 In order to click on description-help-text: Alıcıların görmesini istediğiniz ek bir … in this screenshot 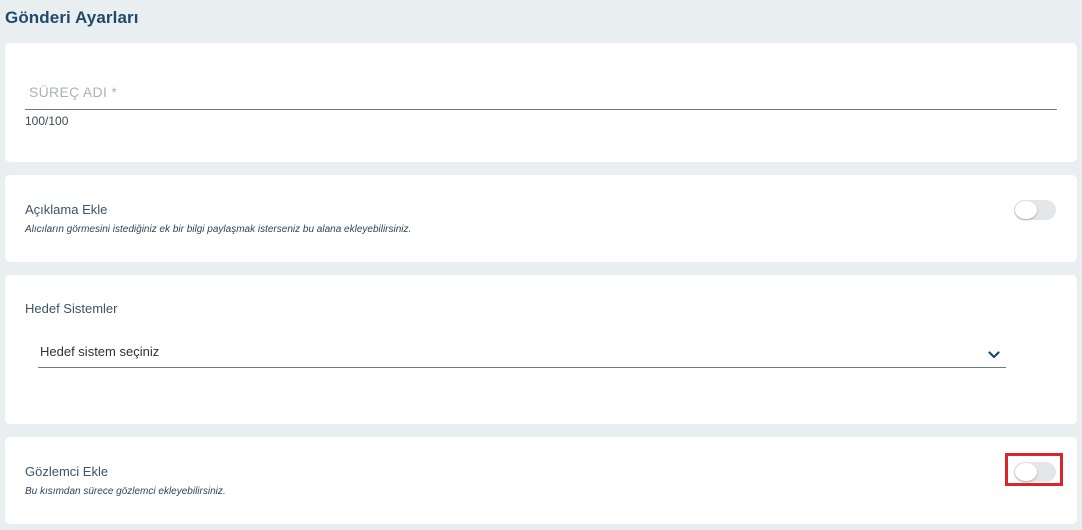, I will do `click(218, 229)`.